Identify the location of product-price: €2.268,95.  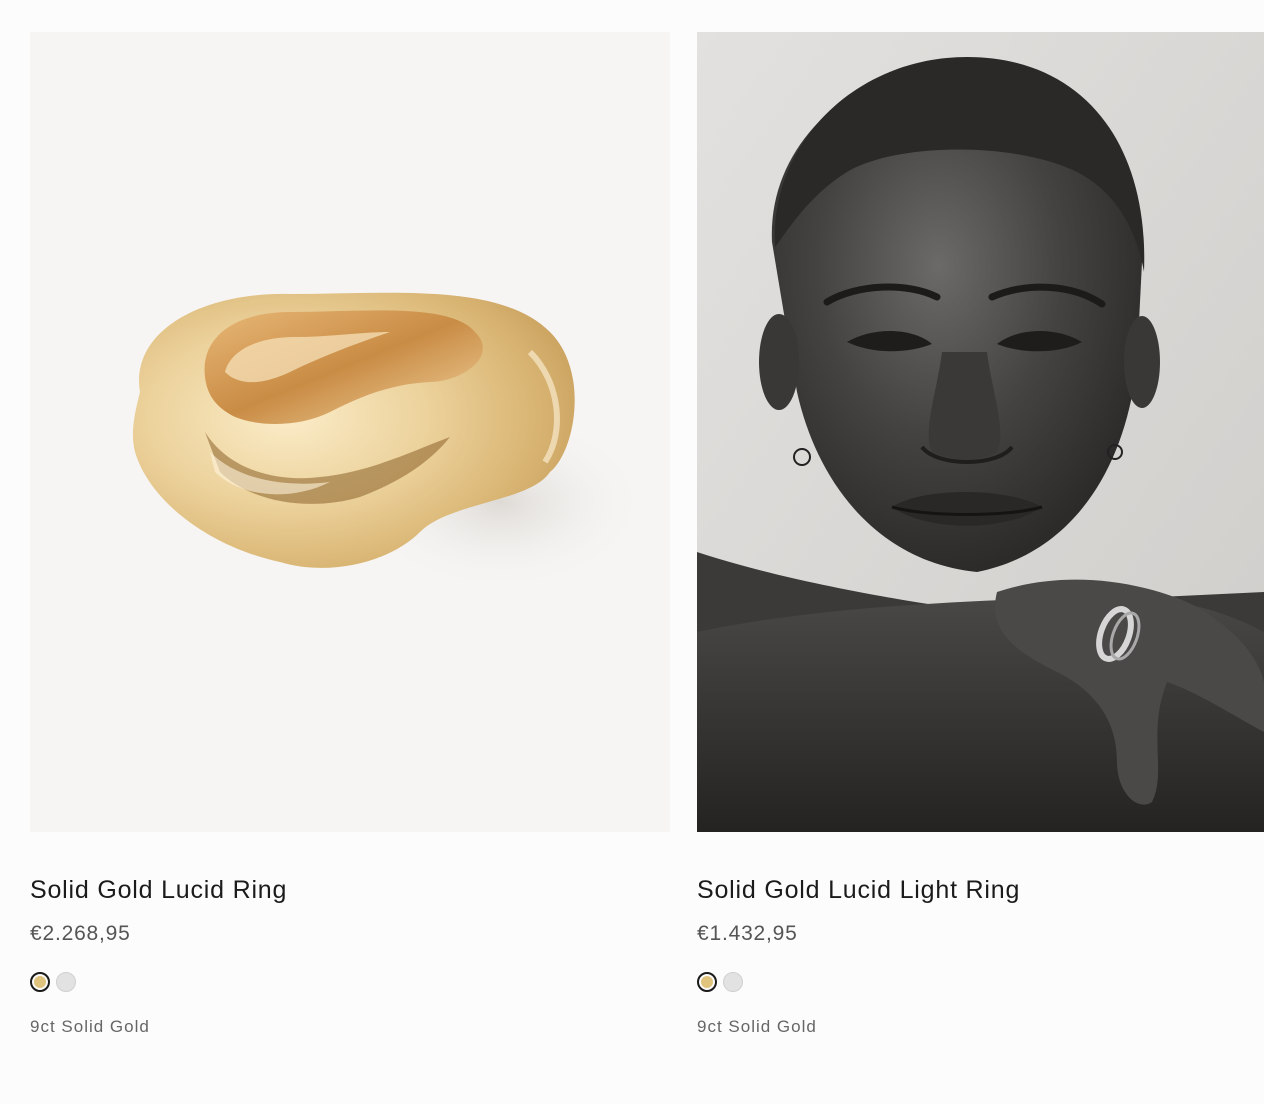
(80, 933).